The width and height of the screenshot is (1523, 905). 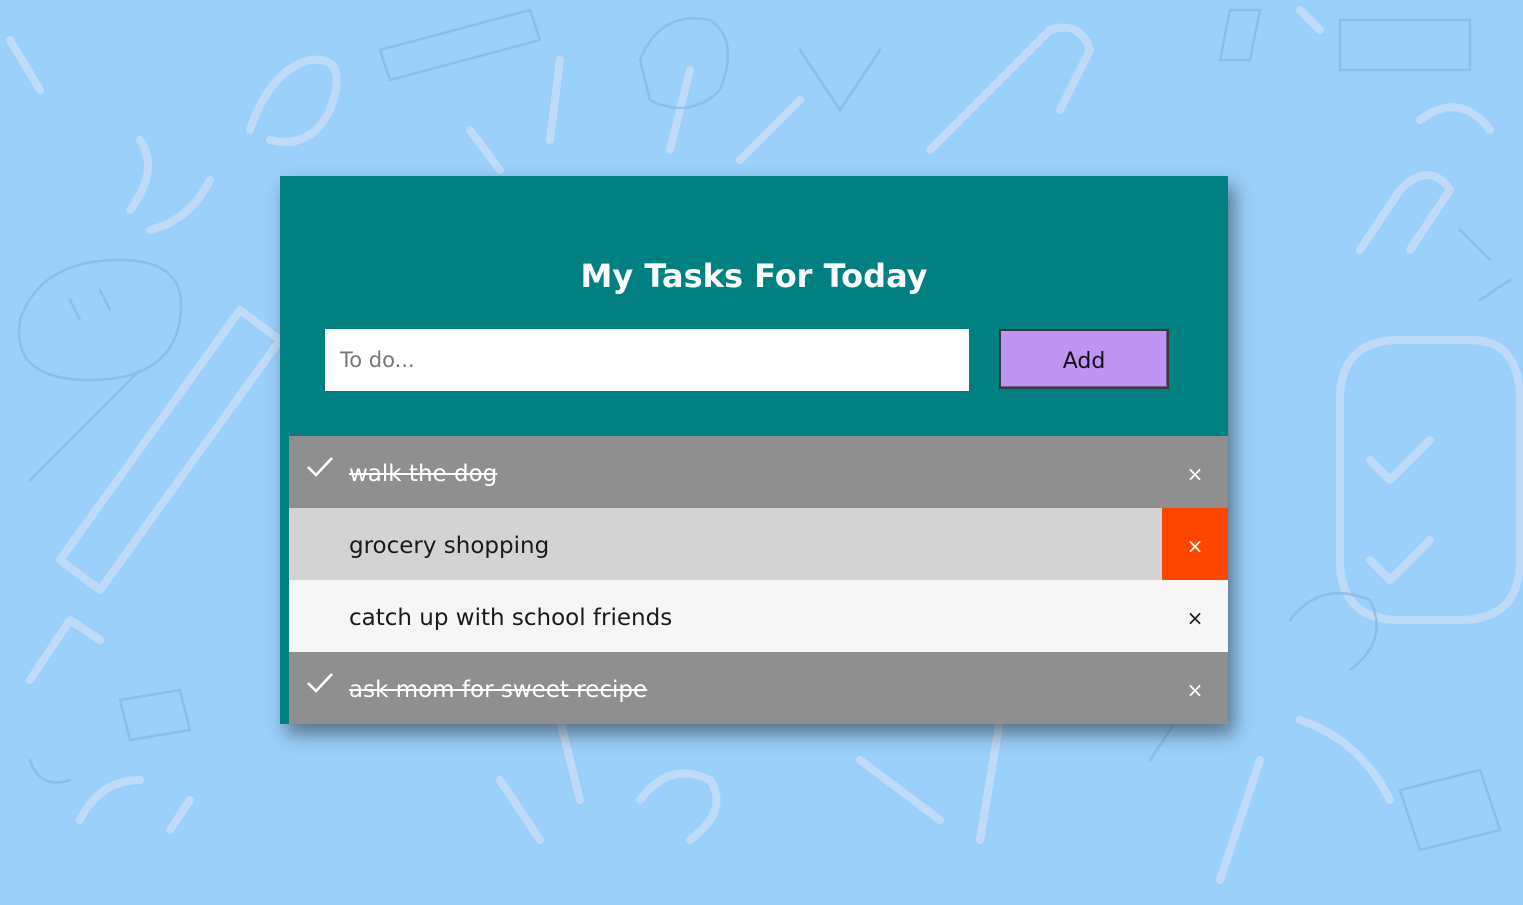 What do you see at coordinates (758, 472) in the screenshot?
I see `task-item-walk-the-dog: walk the dog ×` at bounding box center [758, 472].